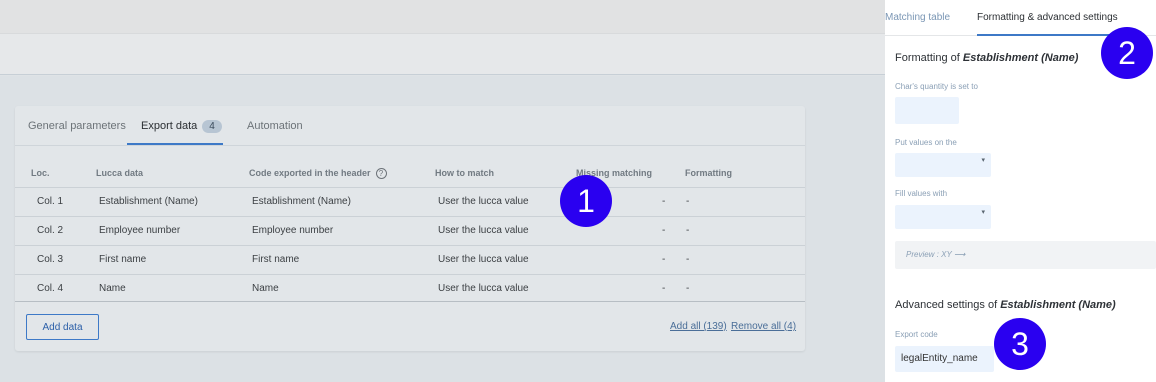  What do you see at coordinates (1047, 17) in the screenshot?
I see `tab-formatting-advanced: Formatting & advanced settings` at bounding box center [1047, 17].